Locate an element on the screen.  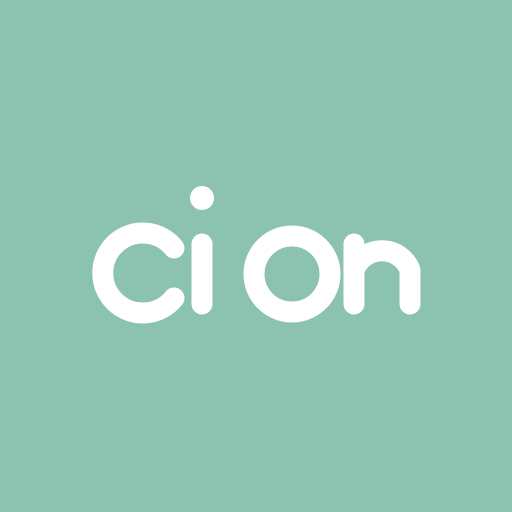
logo-letter-i-dot is located at coordinates (202, 198).